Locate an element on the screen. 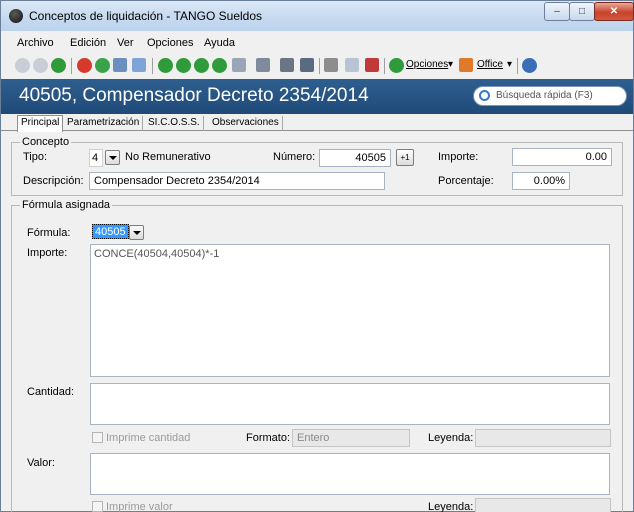 Image resolution: width=634 pixels, height=512 pixels. tab-principal: Principal is located at coordinates (40, 123).